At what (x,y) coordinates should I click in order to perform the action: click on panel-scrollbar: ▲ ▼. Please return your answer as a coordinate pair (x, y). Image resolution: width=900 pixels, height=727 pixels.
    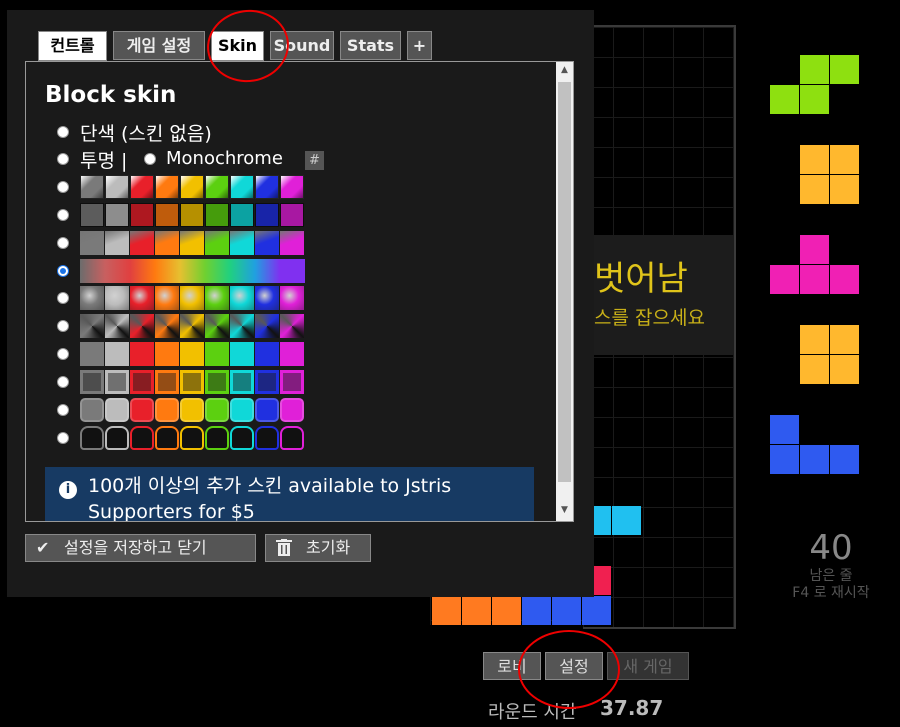
    Looking at the image, I should click on (564, 291).